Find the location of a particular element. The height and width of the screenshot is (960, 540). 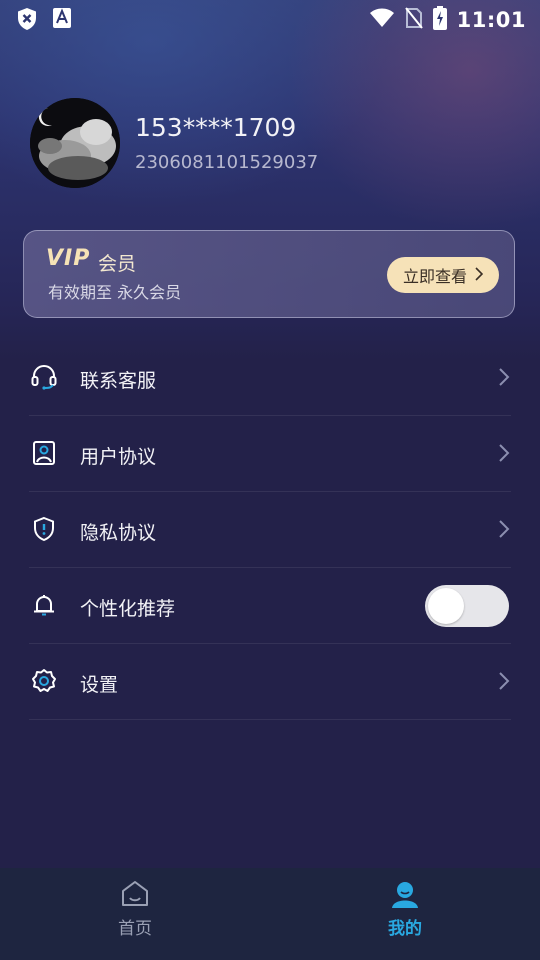

vip-logo: VIP is located at coordinates (68, 258).